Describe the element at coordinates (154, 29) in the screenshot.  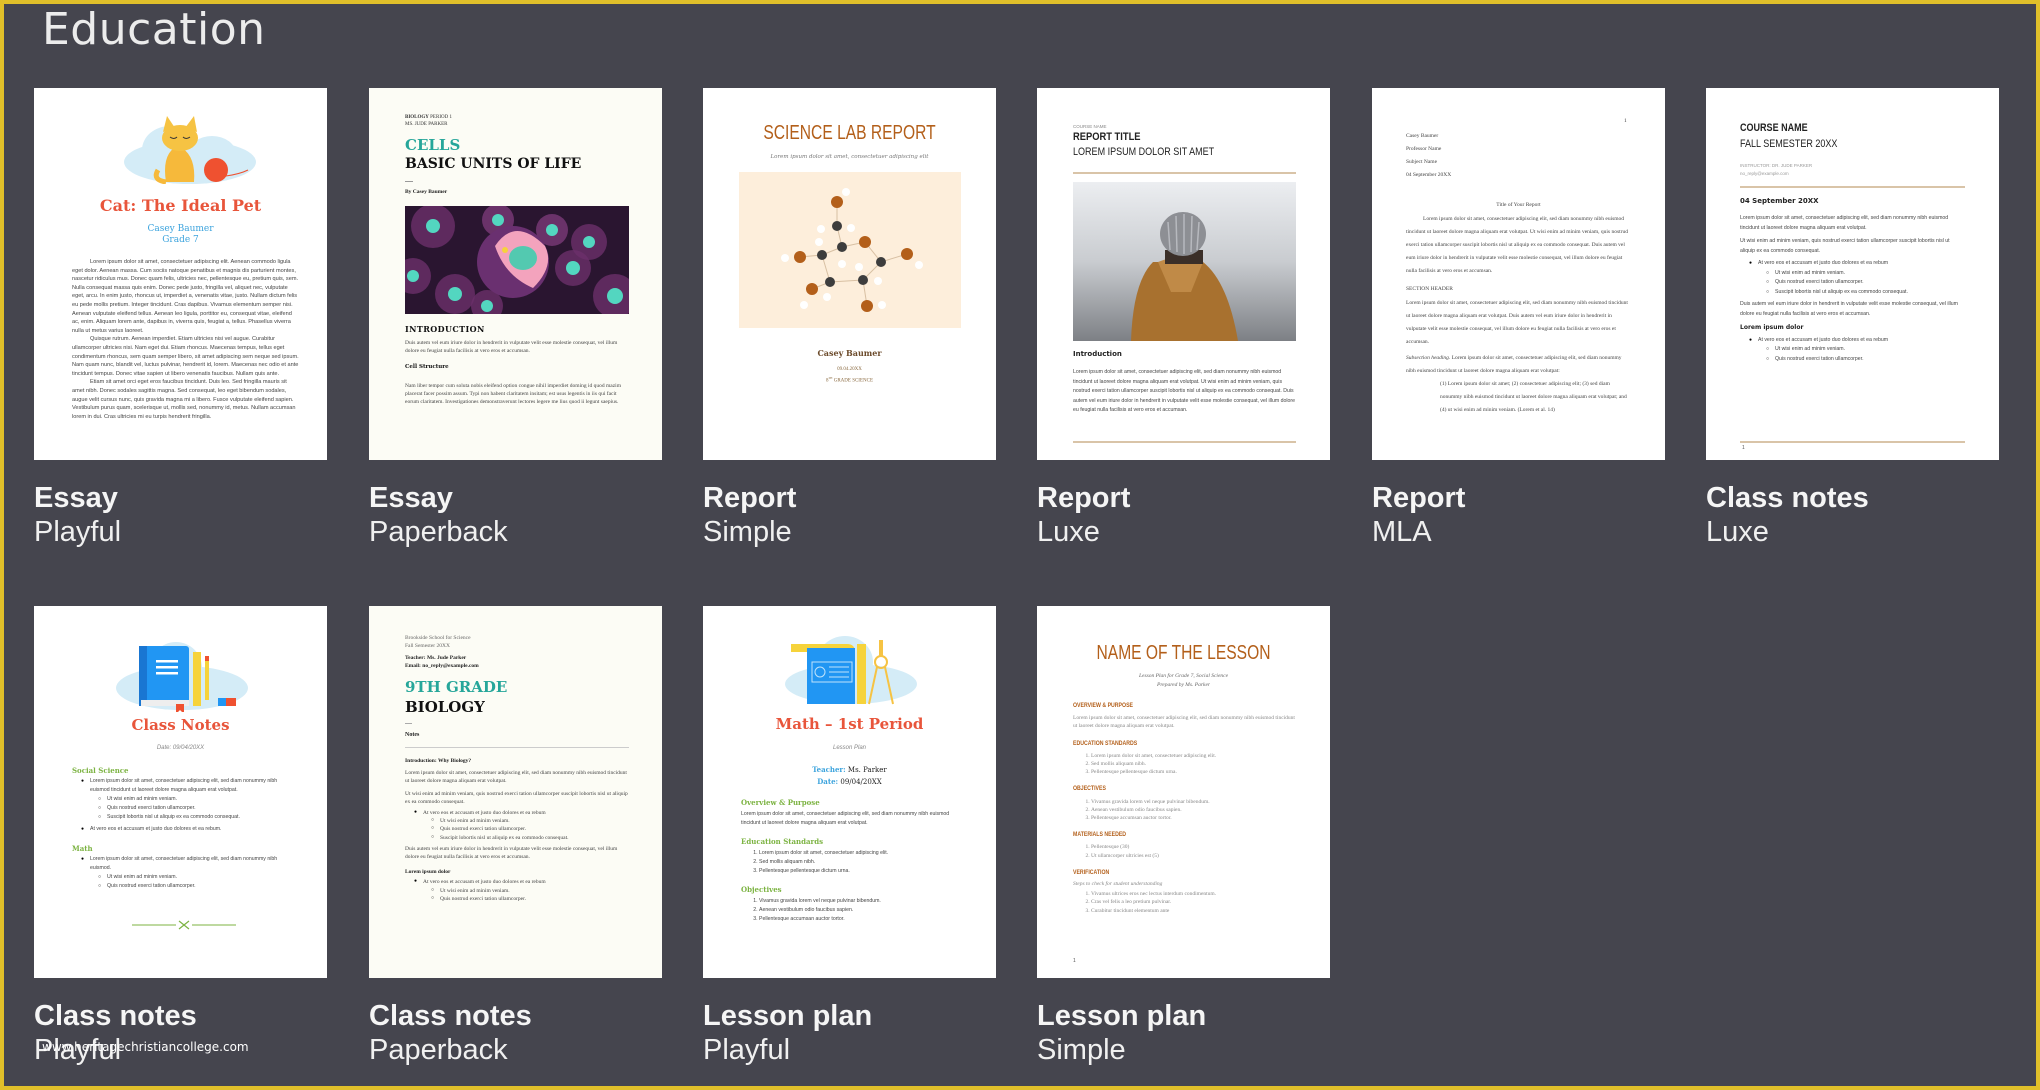
I see `section-title: Education` at that location.